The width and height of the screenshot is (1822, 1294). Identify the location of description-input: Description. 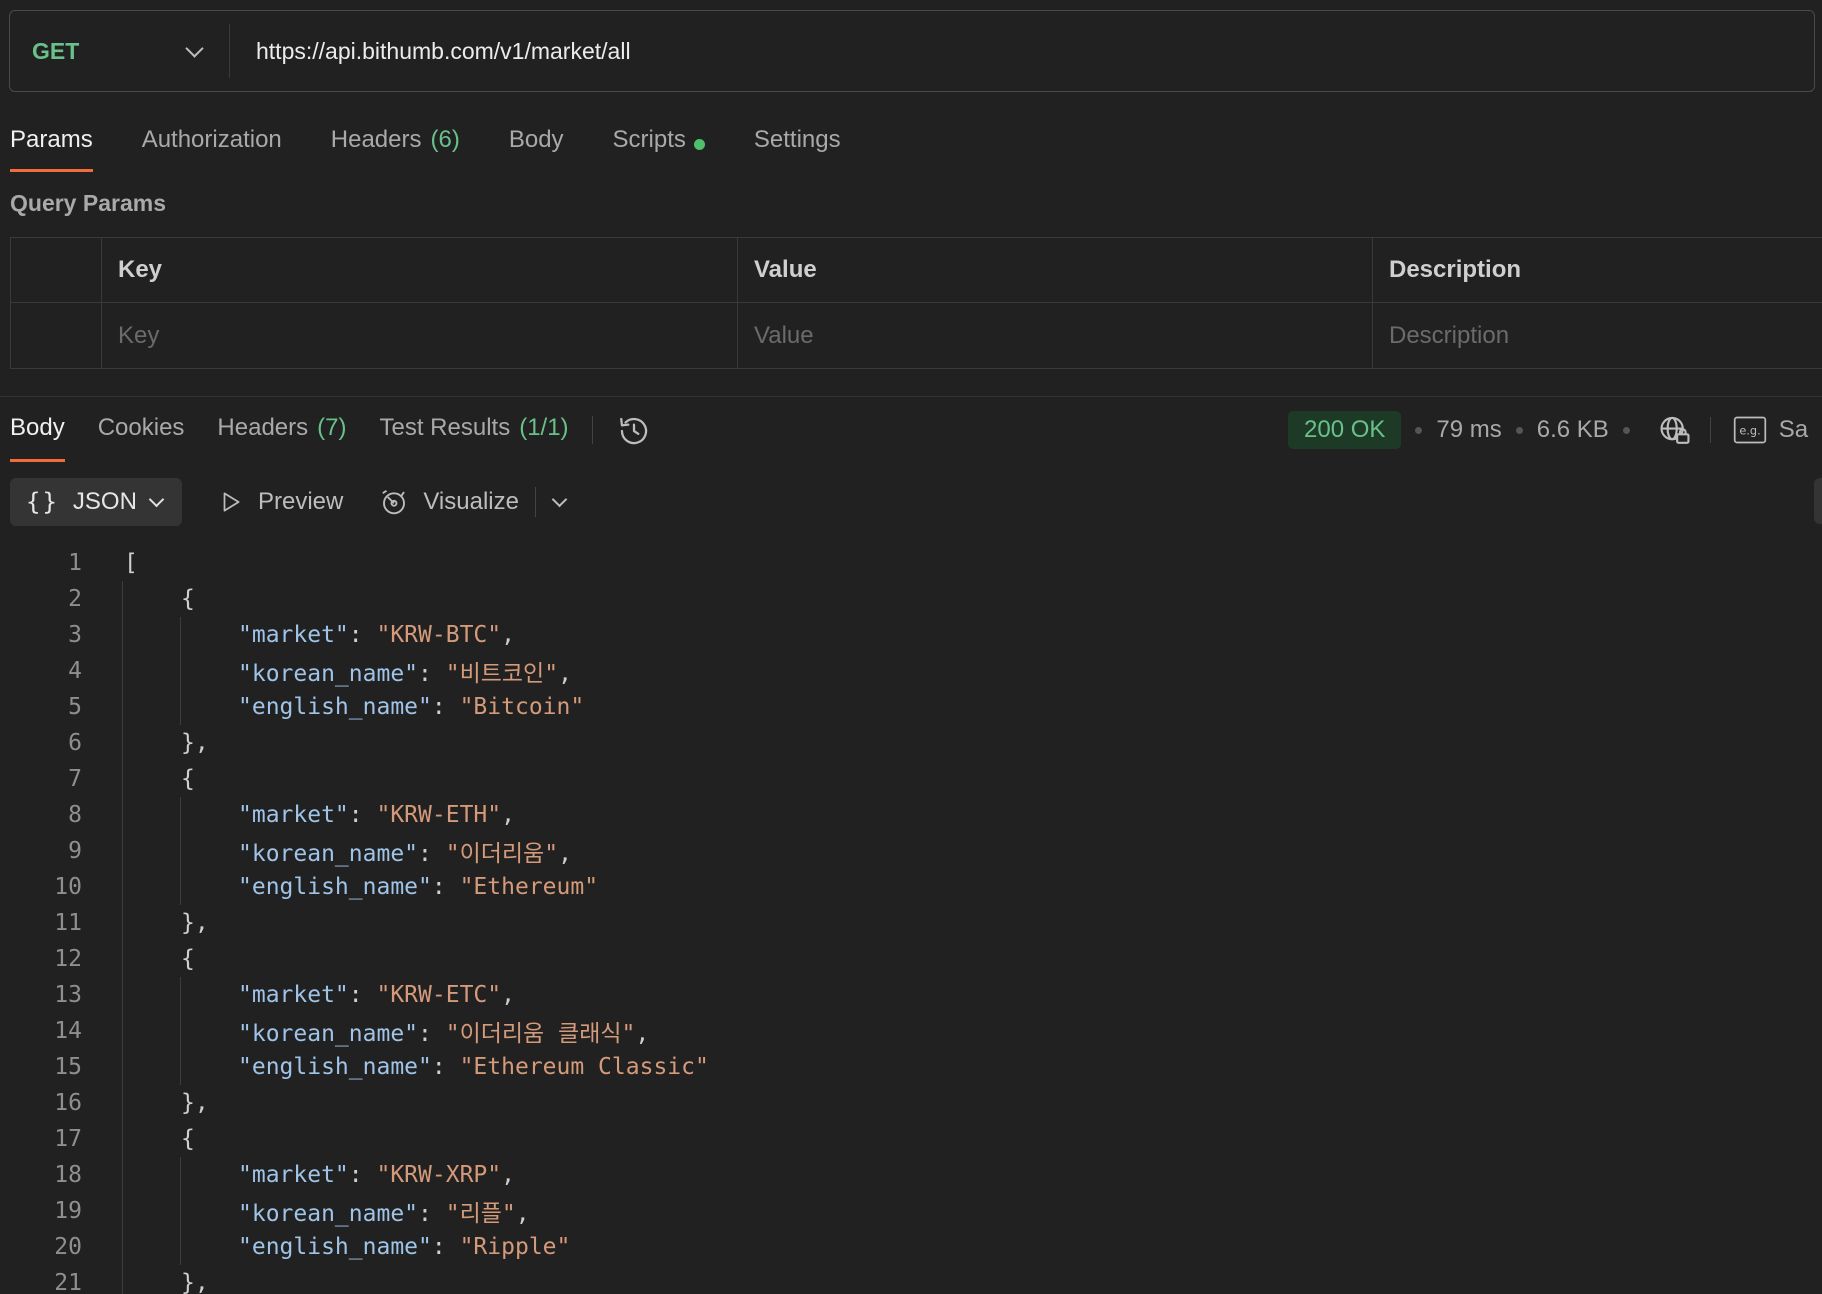
(1597, 335).